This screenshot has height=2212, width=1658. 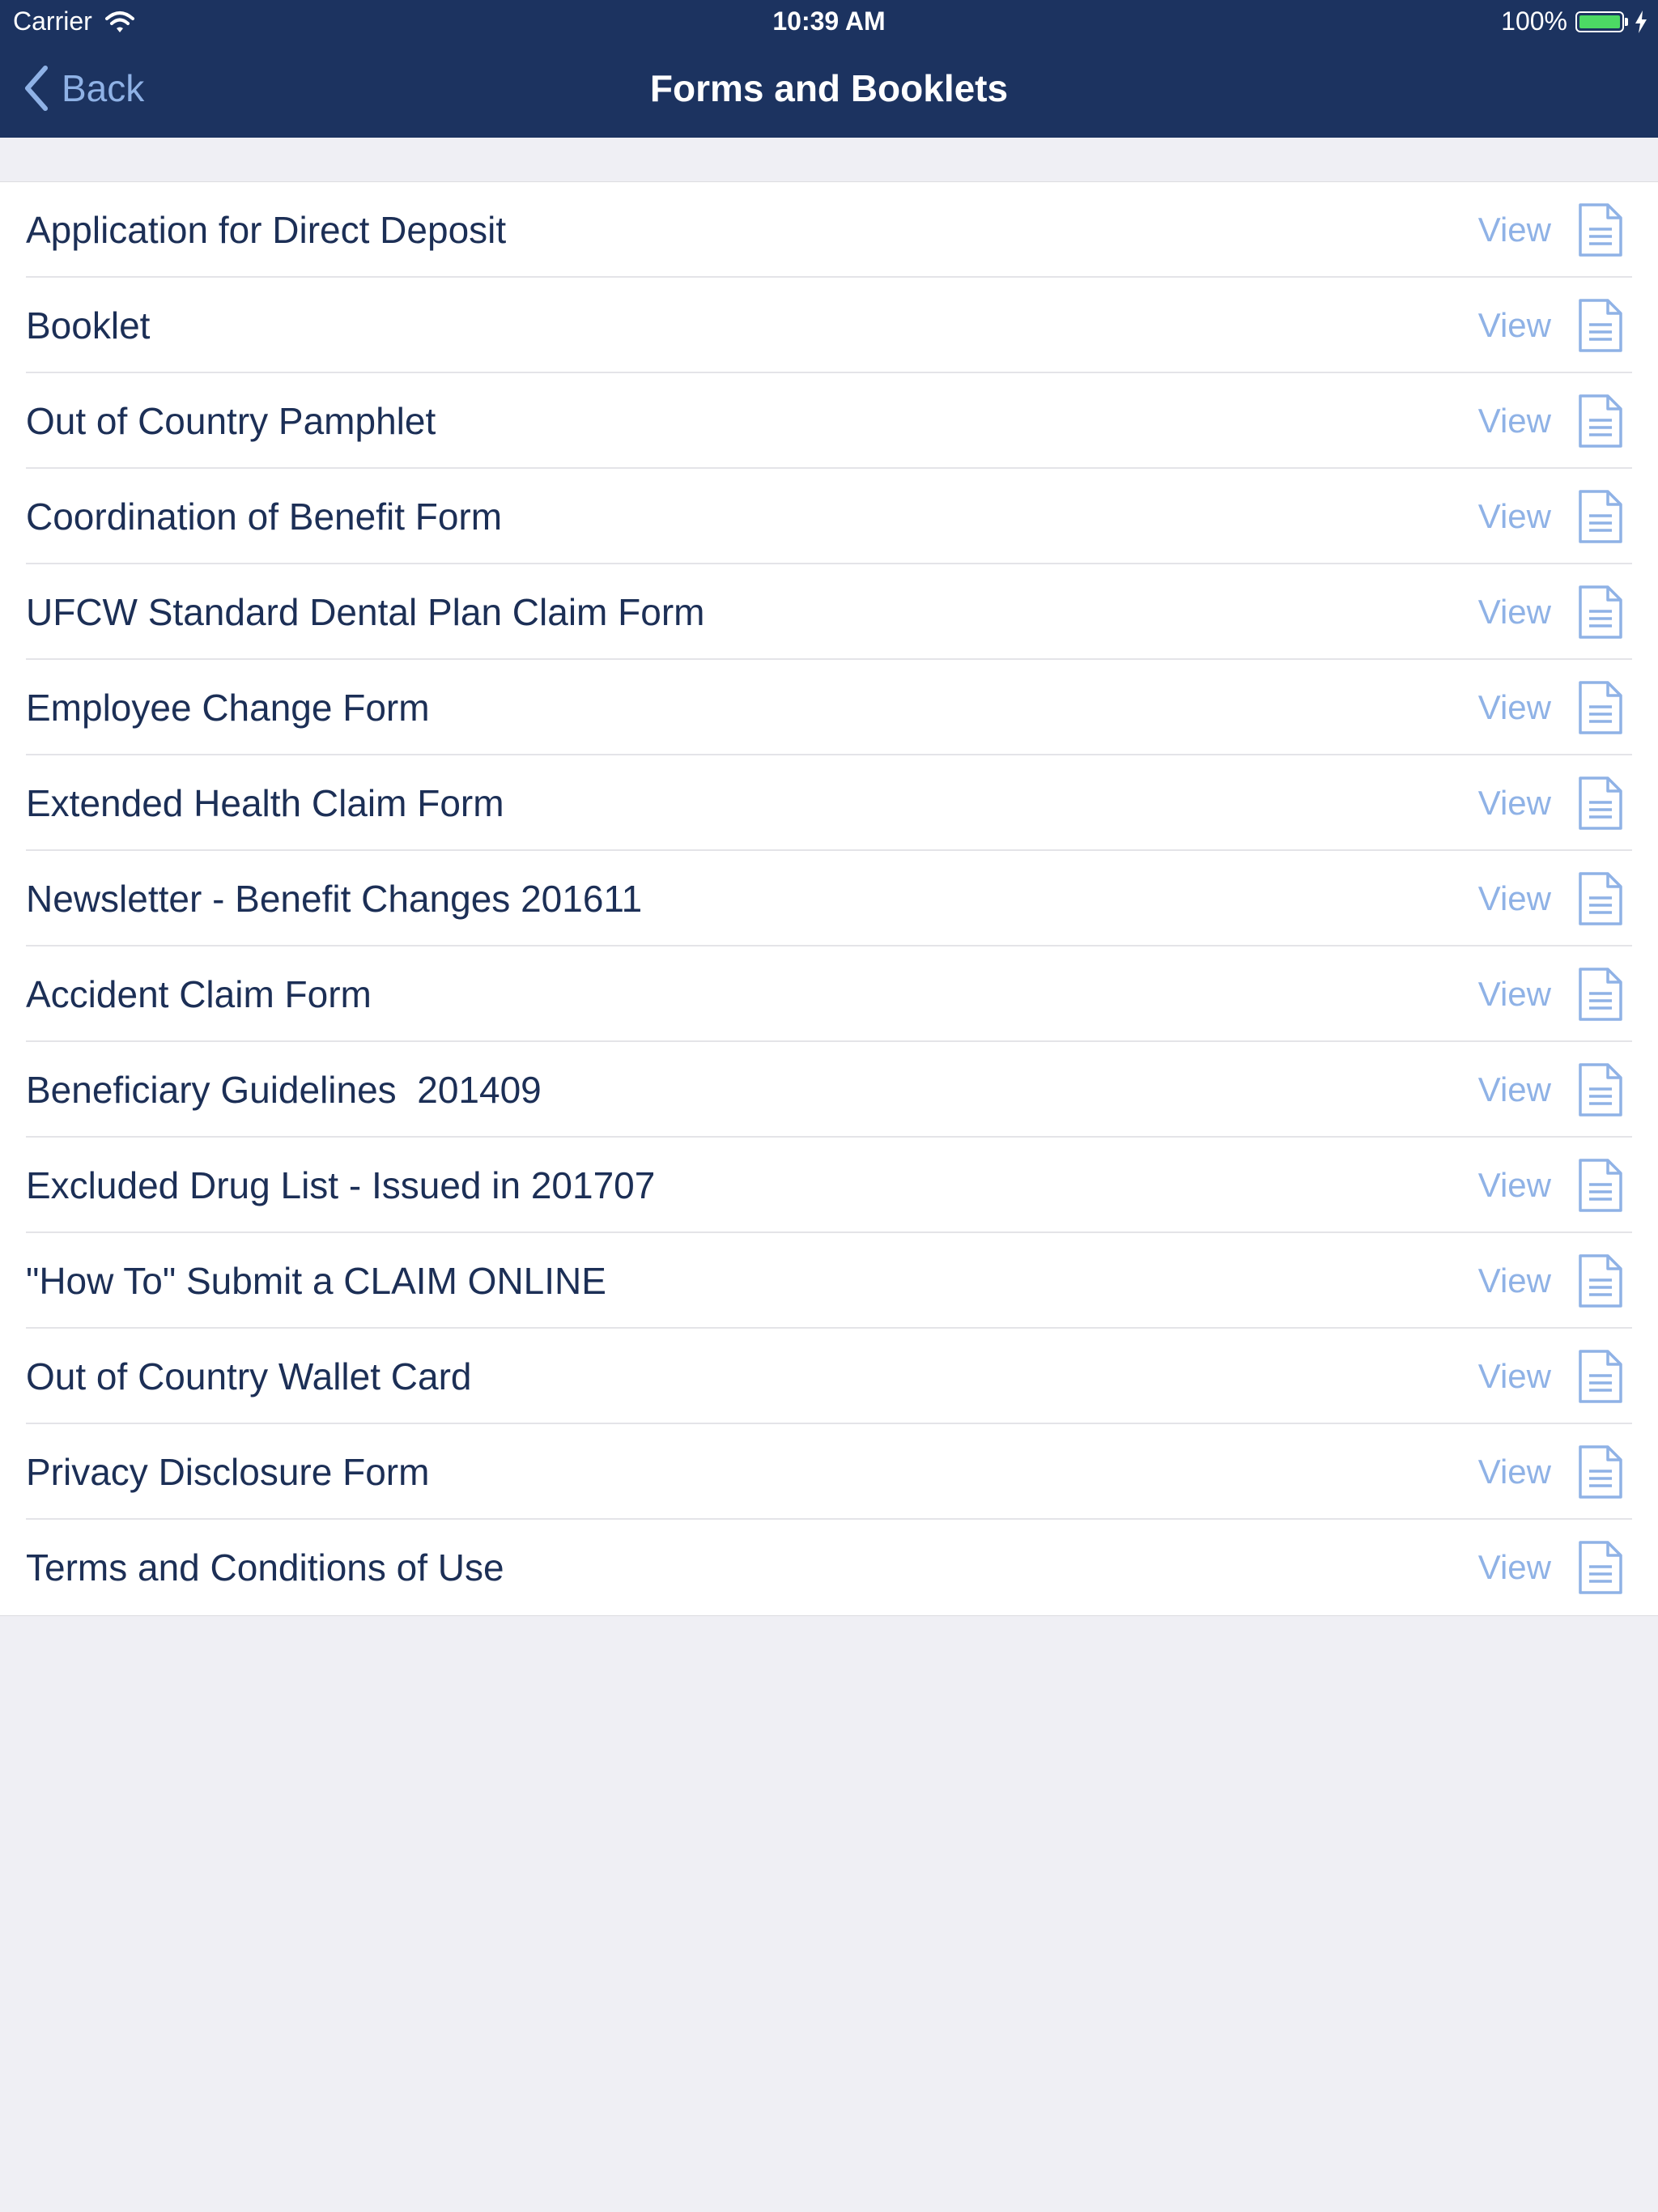 What do you see at coordinates (228, 1472) in the screenshot?
I see `document-title: Privacy Disclosure Form` at bounding box center [228, 1472].